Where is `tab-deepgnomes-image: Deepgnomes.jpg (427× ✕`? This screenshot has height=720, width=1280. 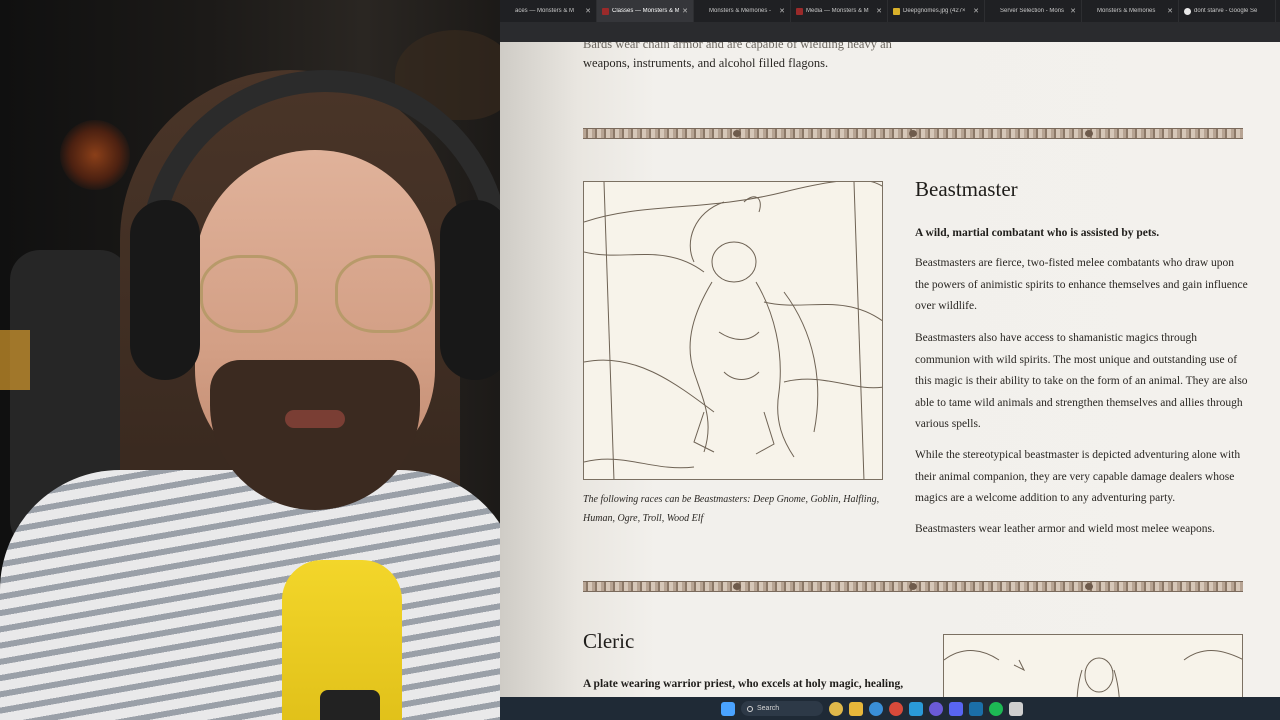 tab-deepgnomes-image: Deepgnomes.jpg (427× ✕ is located at coordinates (936, 11).